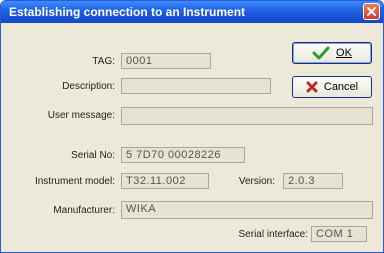 This screenshot has height=253, width=384. What do you see at coordinates (93, 155) in the screenshot?
I see `serial-no-label: Serial No:` at bounding box center [93, 155].